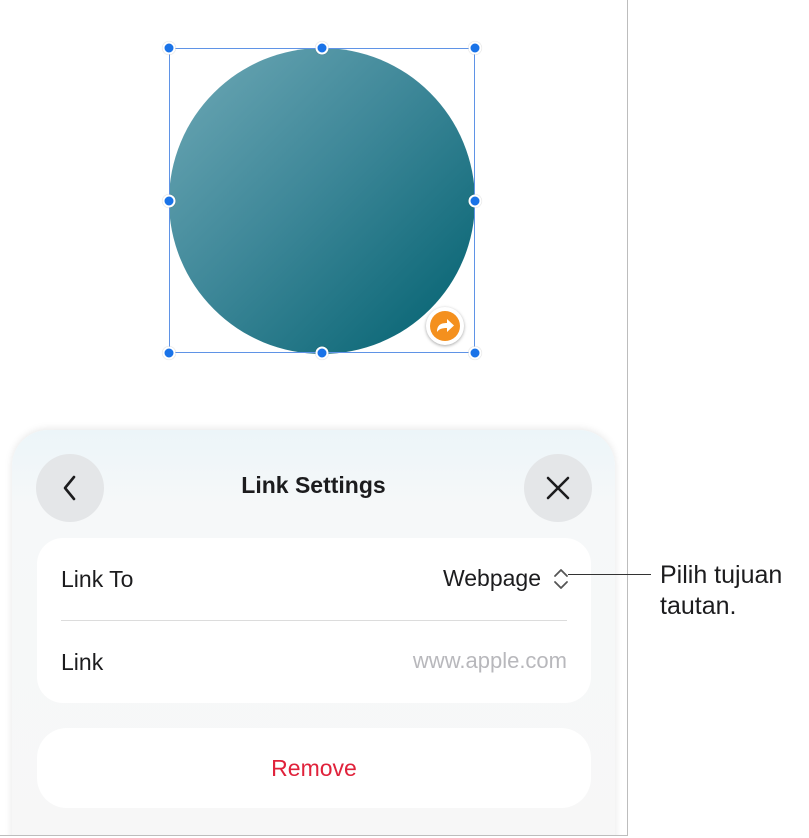 This screenshot has height=838, width=809. I want to click on remove-button: Remove, so click(314, 768).